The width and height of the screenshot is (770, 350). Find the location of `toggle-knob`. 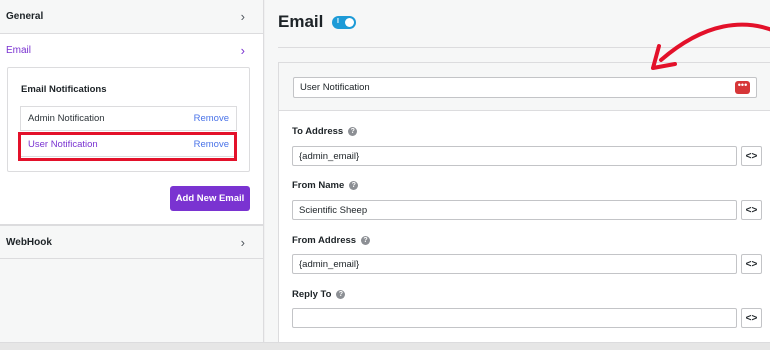

toggle-knob is located at coordinates (349, 22).